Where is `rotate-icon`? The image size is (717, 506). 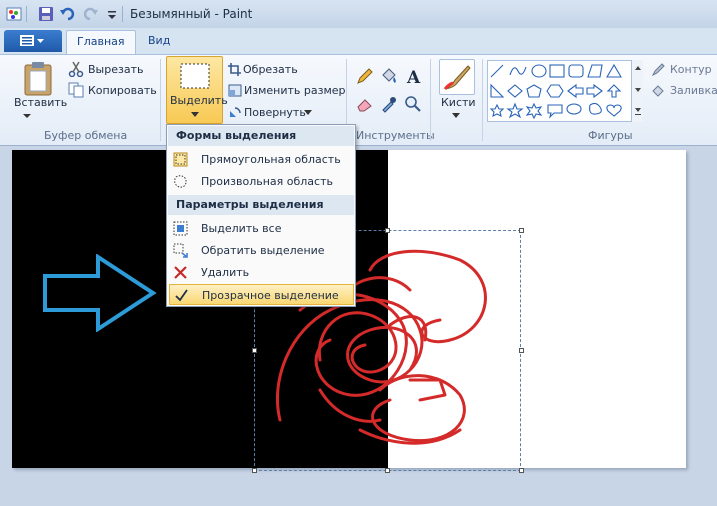
rotate-icon is located at coordinates (235, 112).